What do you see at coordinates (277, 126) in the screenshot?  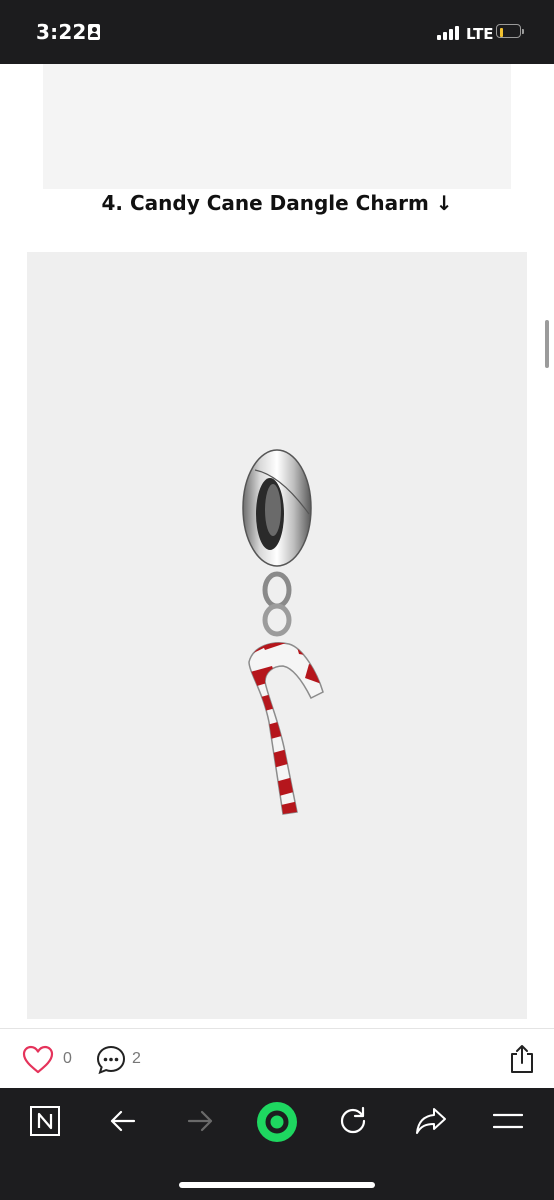 I see `previous-product-image` at bounding box center [277, 126].